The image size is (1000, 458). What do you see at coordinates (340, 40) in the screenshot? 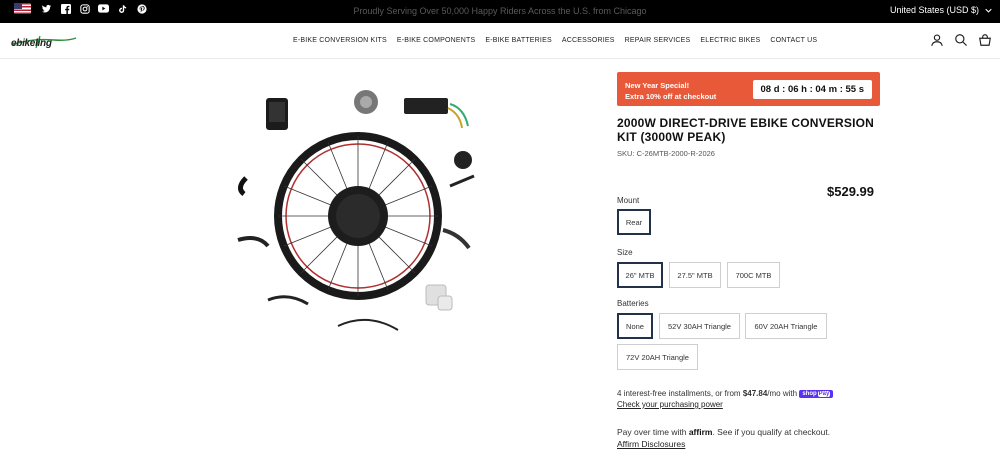
I see `nav-conversion-kits: E-BIKE CONVERSION KITS` at bounding box center [340, 40].